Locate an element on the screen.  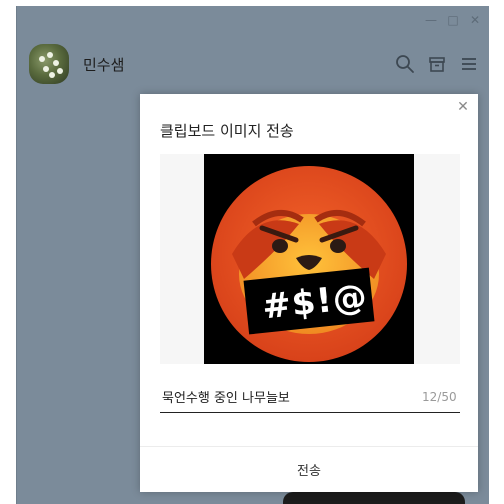
character-counter: 12/50 is located at coordinates (439, 397).